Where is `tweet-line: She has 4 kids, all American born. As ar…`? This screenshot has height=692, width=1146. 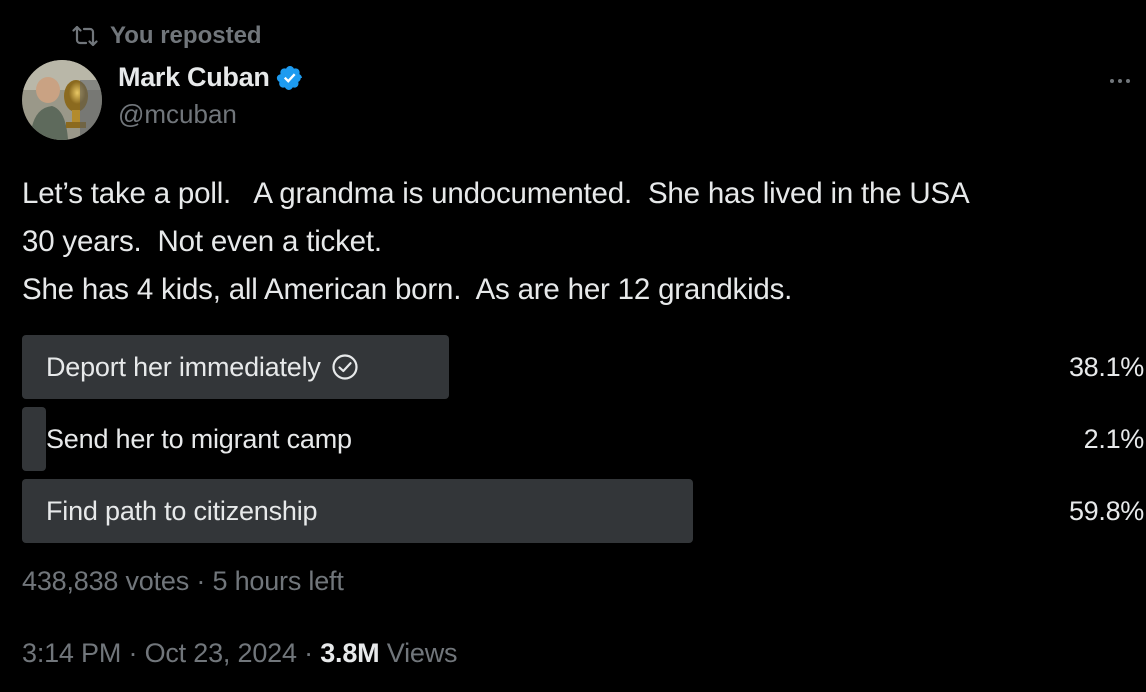
tweet-line: She has 4 kids, all American born. As ar… is located at coordinates (407, 289).